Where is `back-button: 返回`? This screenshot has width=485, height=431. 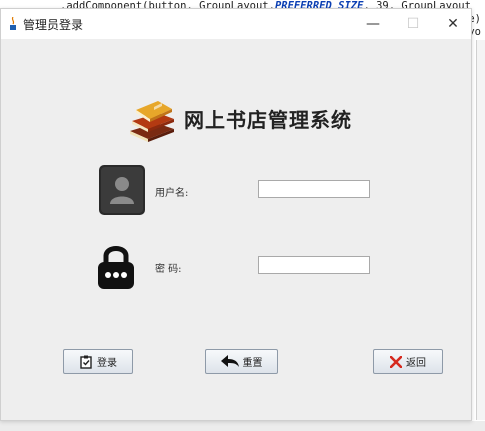 back-button: 返回 is located at coordinates (408, 361).